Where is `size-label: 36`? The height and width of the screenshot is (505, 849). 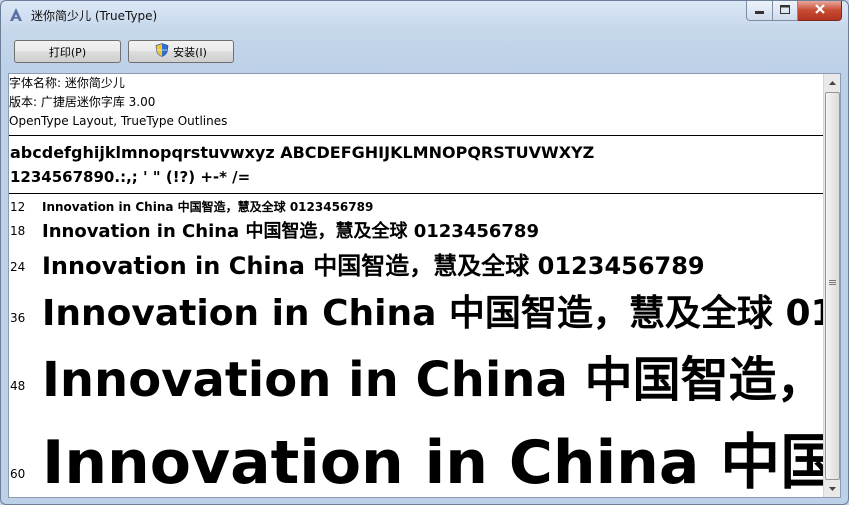
size-label: 36 is located at coordinates (18, 318).